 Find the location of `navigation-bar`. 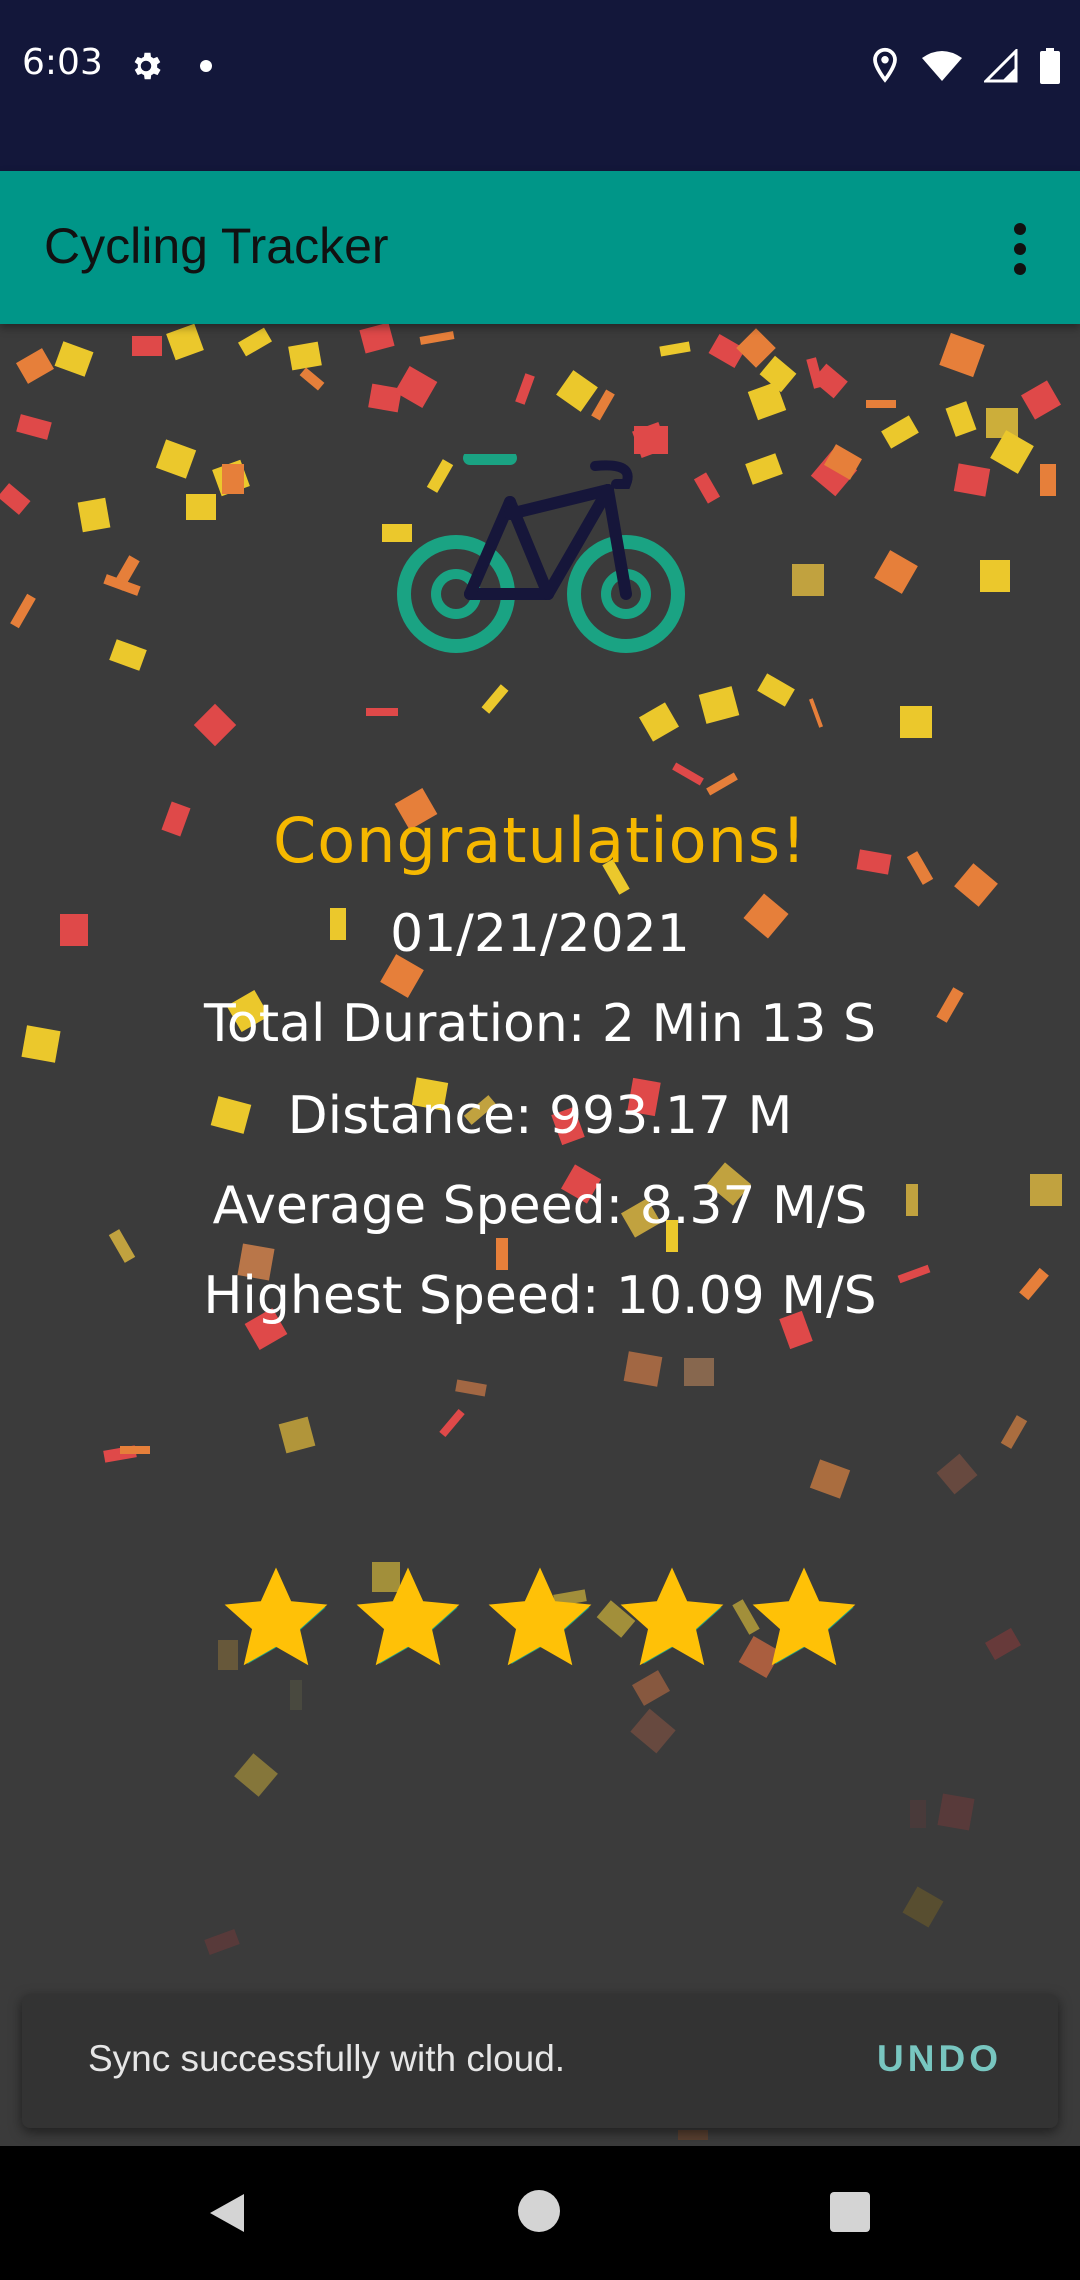

navigation-bar is located at coordinates (540, 2213).